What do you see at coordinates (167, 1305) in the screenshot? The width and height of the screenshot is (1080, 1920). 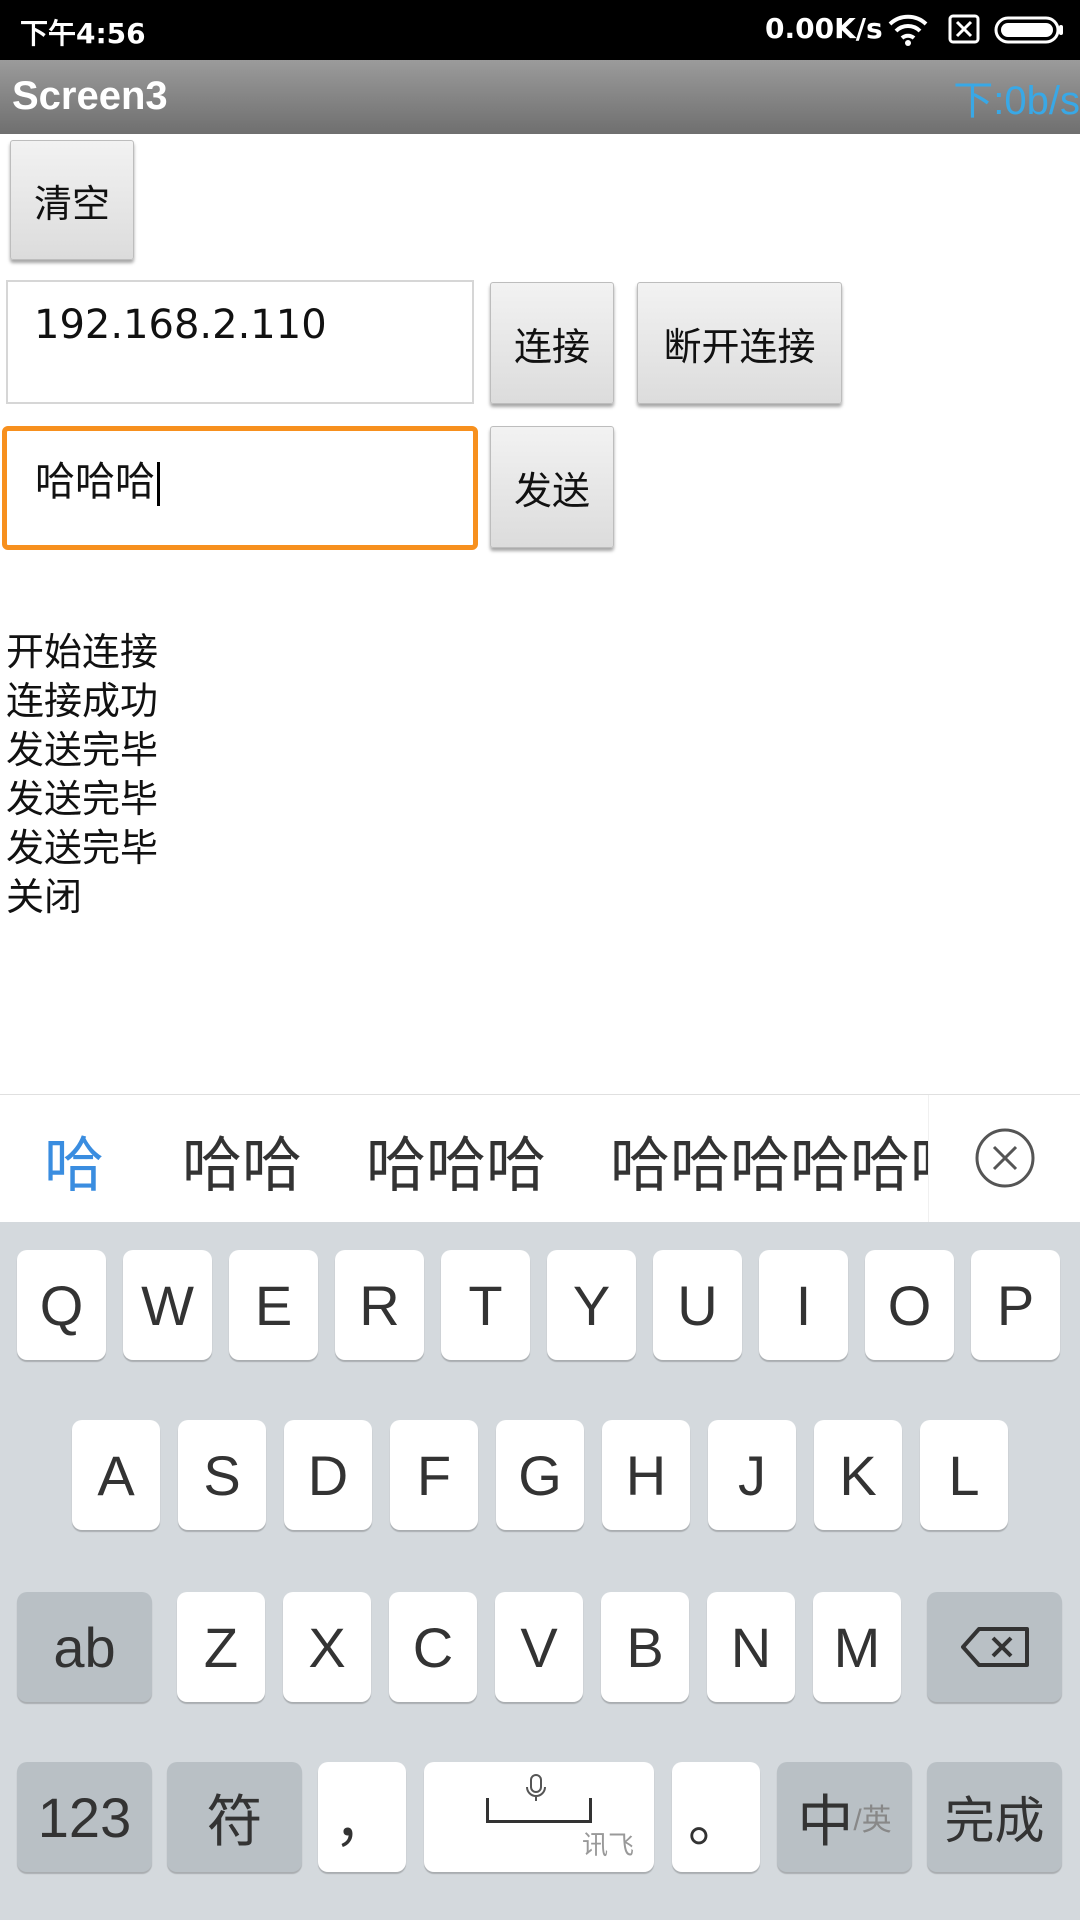 I see `key-w: W` at bounding box center [167, 1305].